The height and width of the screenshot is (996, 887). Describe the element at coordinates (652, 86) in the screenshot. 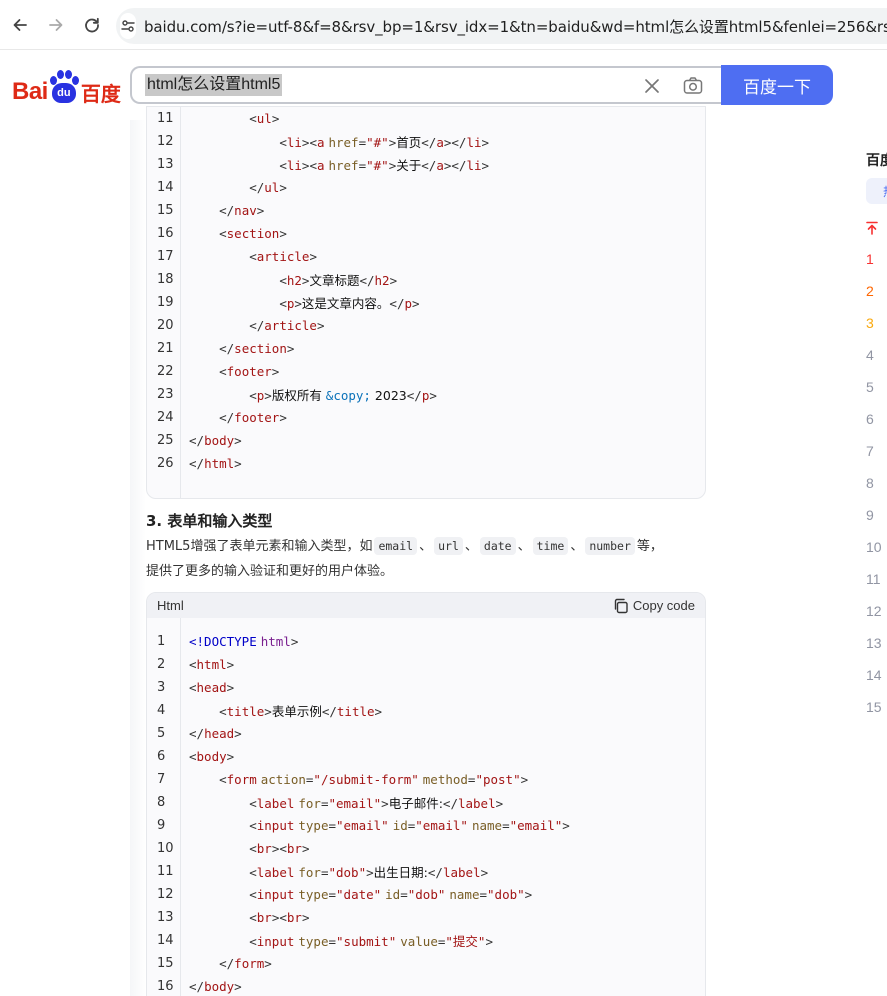

I see `close-icon` at that location.